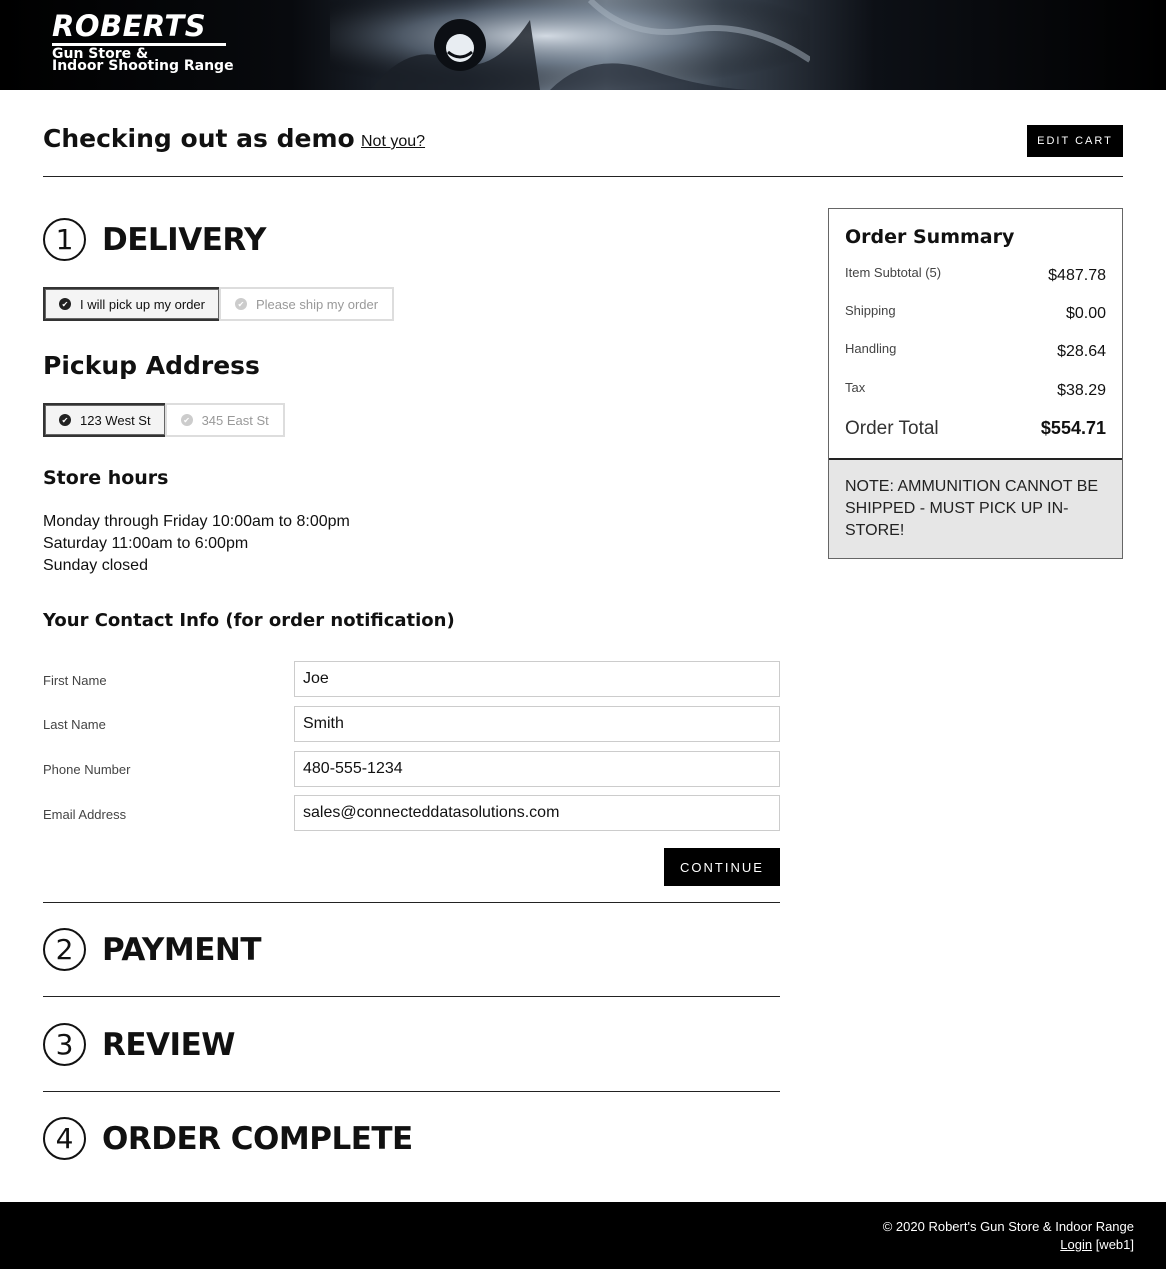  Describe the element at coordinates (85, 814) in the screenshot. I see `email-label: Email Address` at that location.